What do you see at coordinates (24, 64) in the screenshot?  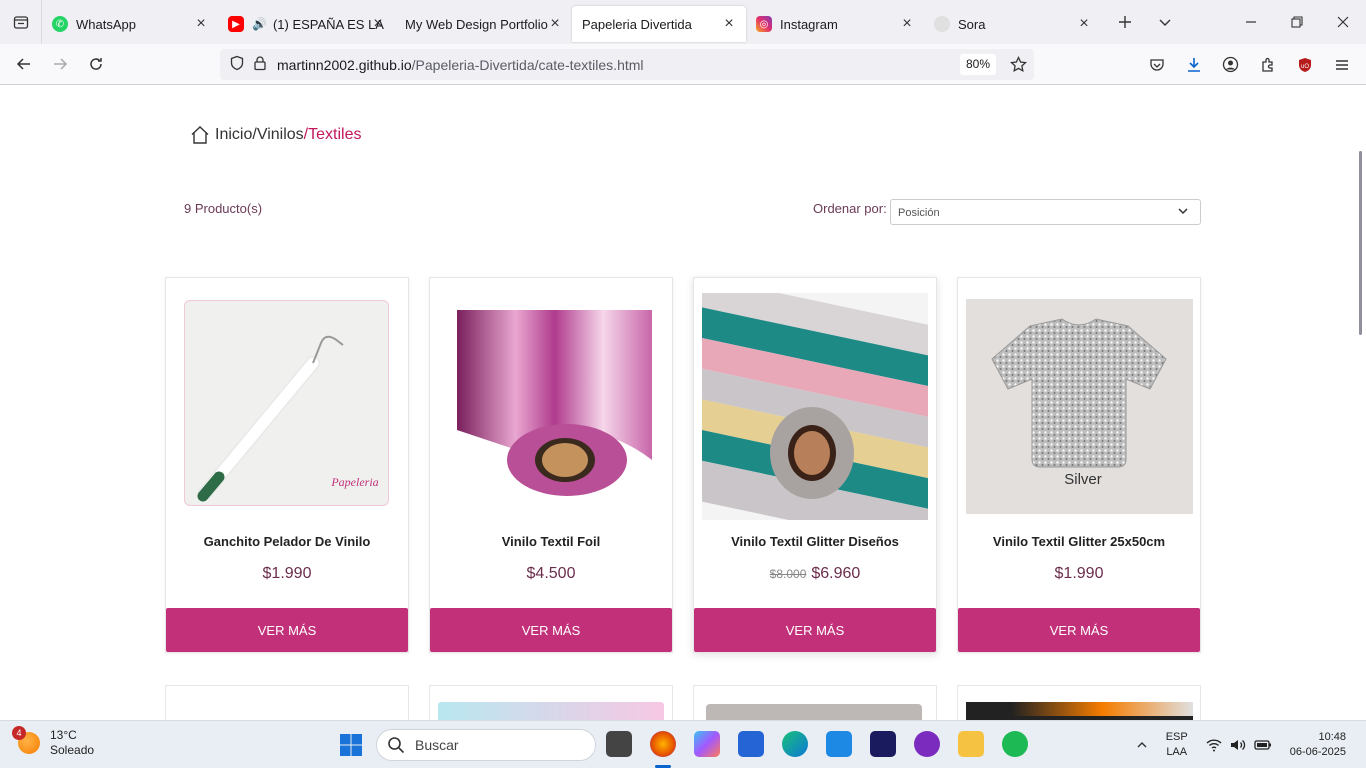 I see `back-button` at bounding box center [24, 64].